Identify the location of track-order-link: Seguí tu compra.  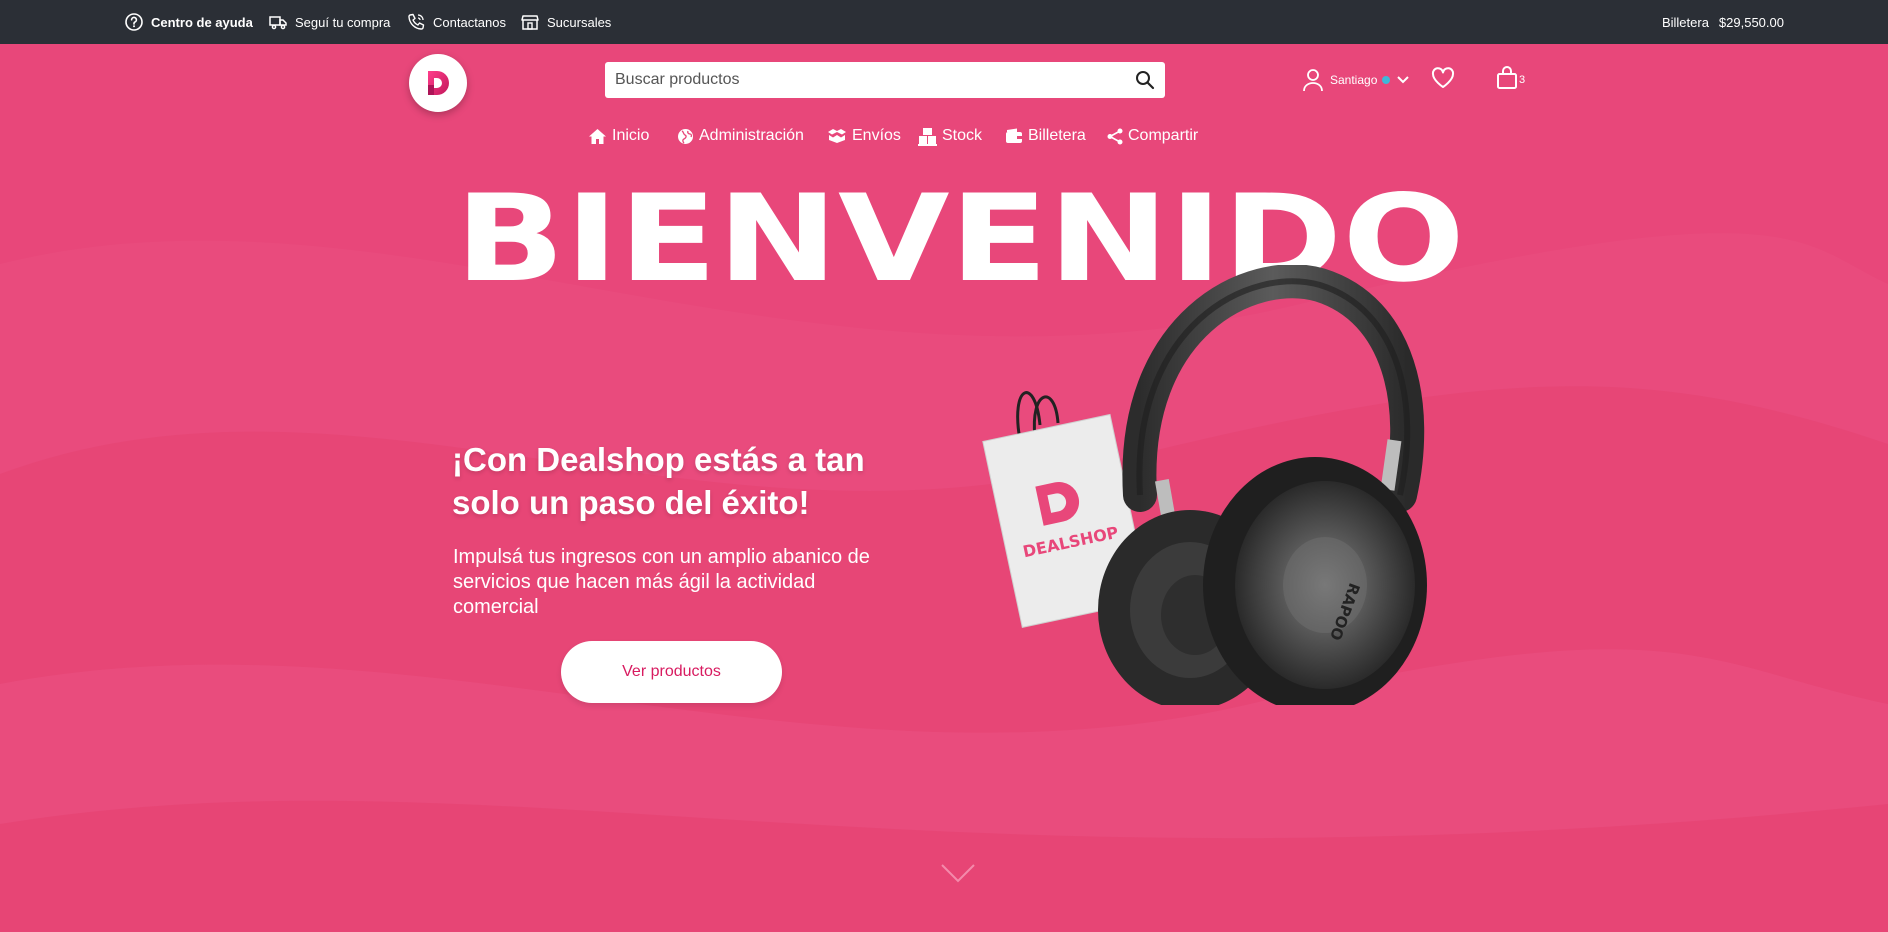
(329, 22).